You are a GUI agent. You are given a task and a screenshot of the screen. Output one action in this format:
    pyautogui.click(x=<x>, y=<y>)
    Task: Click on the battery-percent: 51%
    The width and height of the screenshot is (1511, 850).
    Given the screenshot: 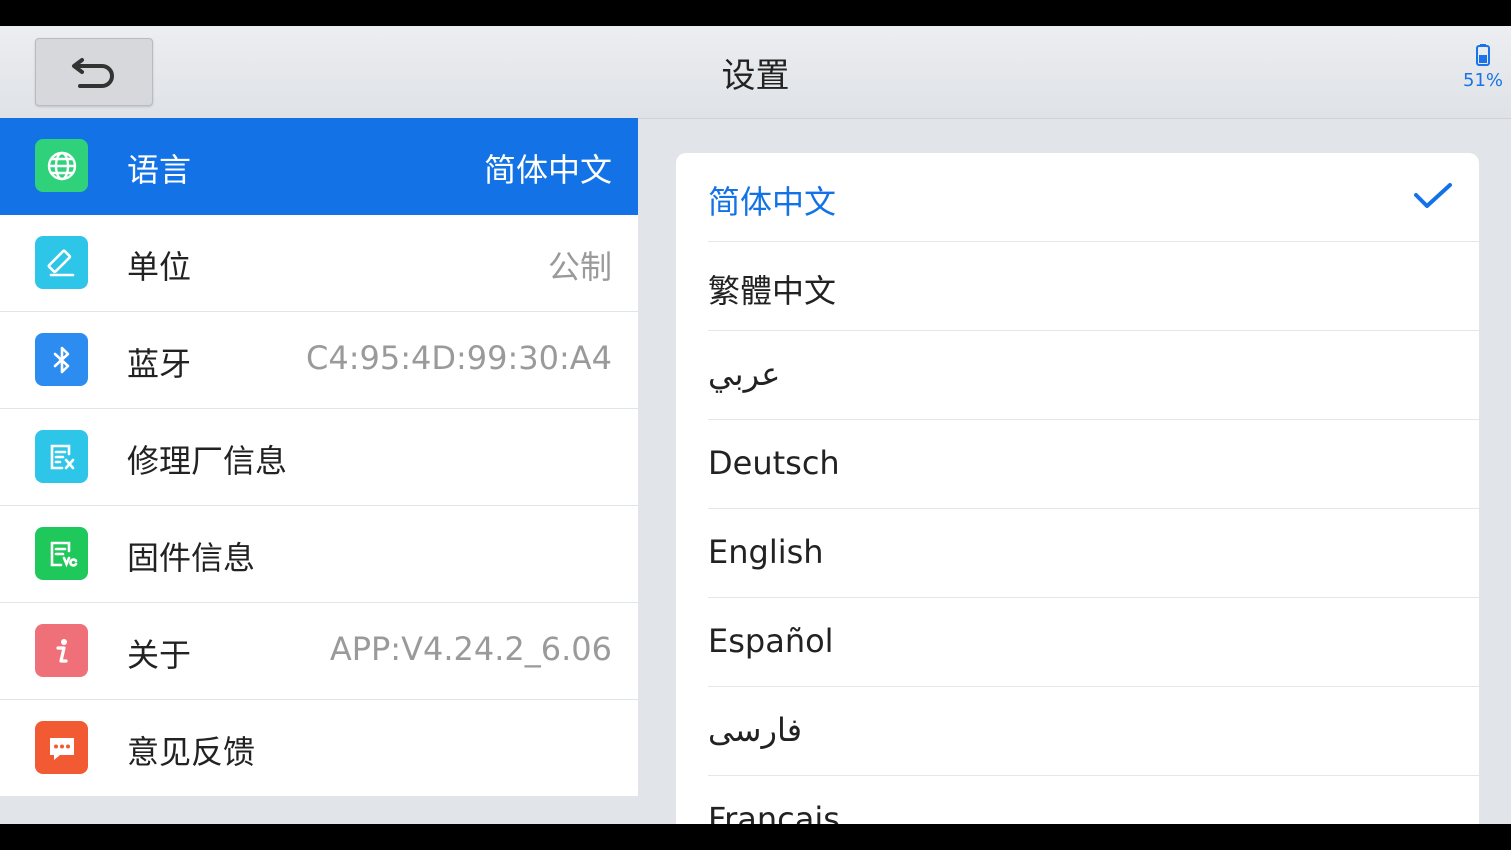 What is the action you would take?
    pyautogui.click(x=1483, y=80)
    